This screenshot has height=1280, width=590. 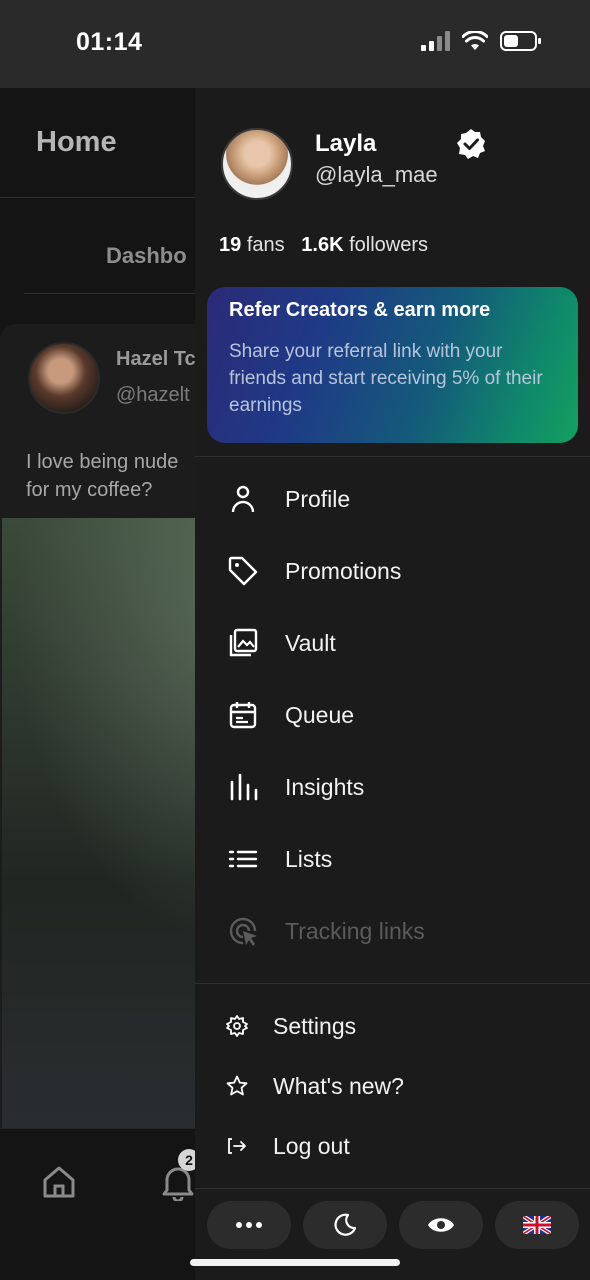 I want to click on signal-icon, so click(x=435, y=41).